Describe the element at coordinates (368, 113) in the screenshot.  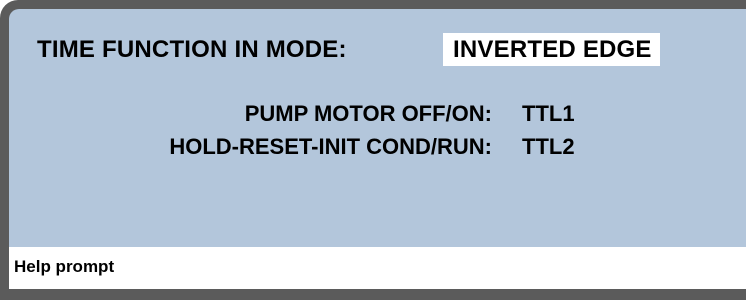
I see `pump-motor-label: PUMP MOTOR OFF/ON:` at that location.